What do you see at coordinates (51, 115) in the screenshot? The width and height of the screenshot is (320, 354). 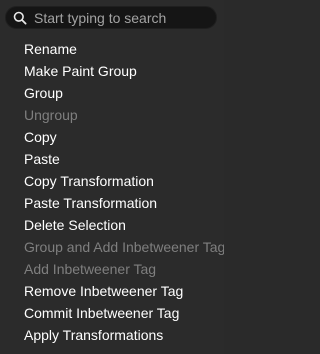 I see `menu-item-ungroup: Ungroup` at bounding box center [51, 115].